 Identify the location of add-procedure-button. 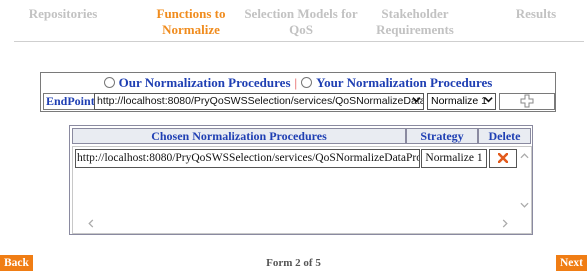
(527, 101).